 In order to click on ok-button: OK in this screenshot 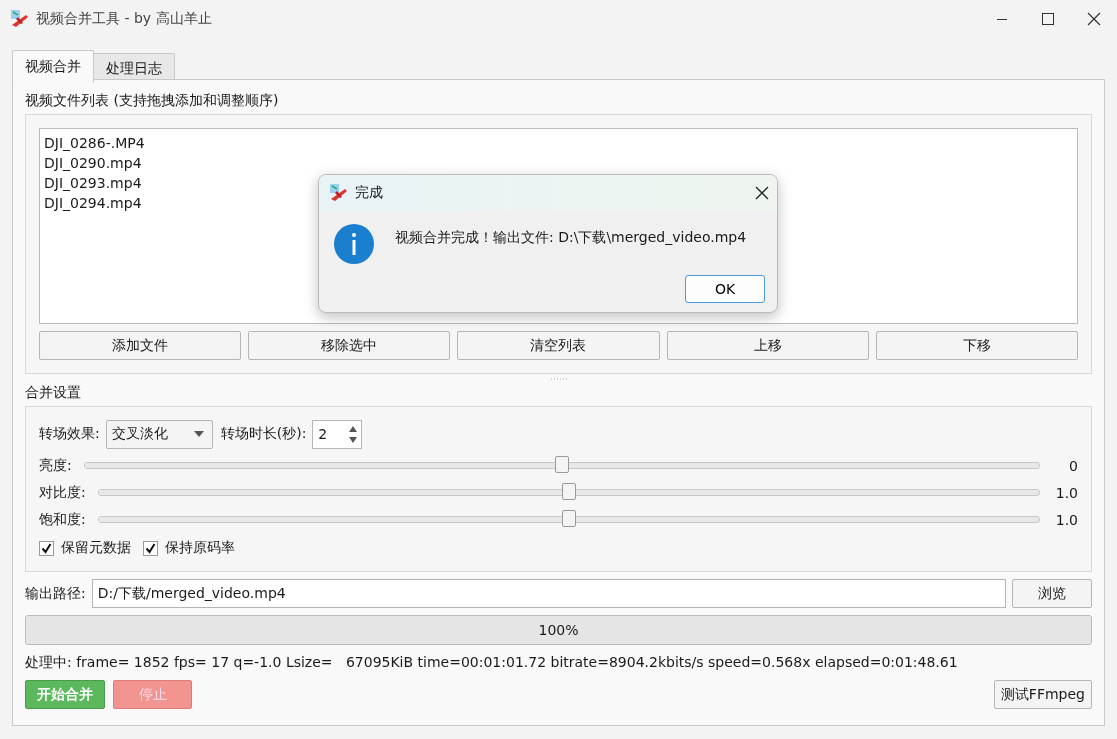, I will do `click(725, 288)`.